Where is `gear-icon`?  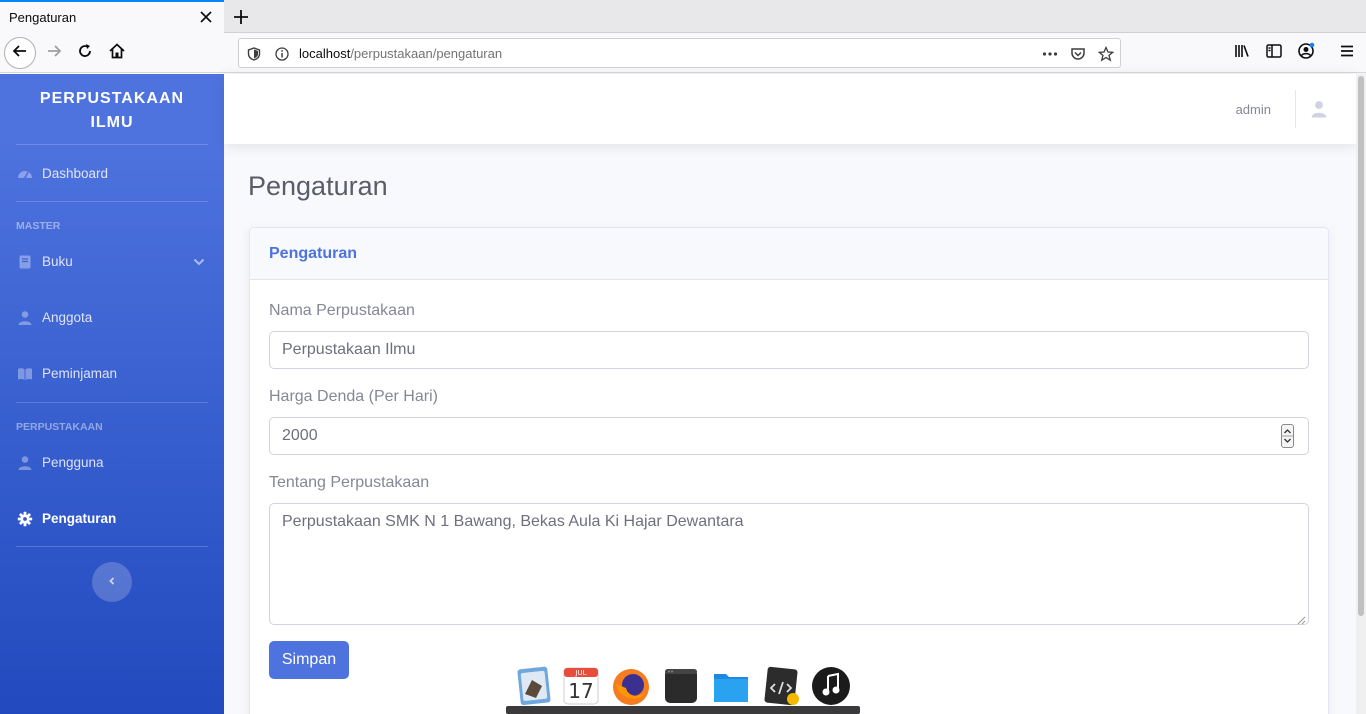 gear-icon is located at coordinates (25, 519).